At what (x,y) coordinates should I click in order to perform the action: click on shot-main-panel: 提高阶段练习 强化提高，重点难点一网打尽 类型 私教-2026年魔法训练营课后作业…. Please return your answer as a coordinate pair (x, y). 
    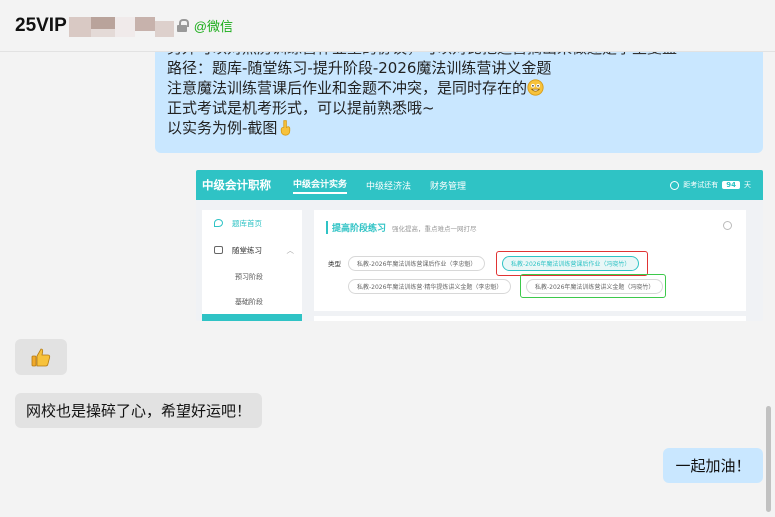
    Looking at the image, I should click on (530, 260).